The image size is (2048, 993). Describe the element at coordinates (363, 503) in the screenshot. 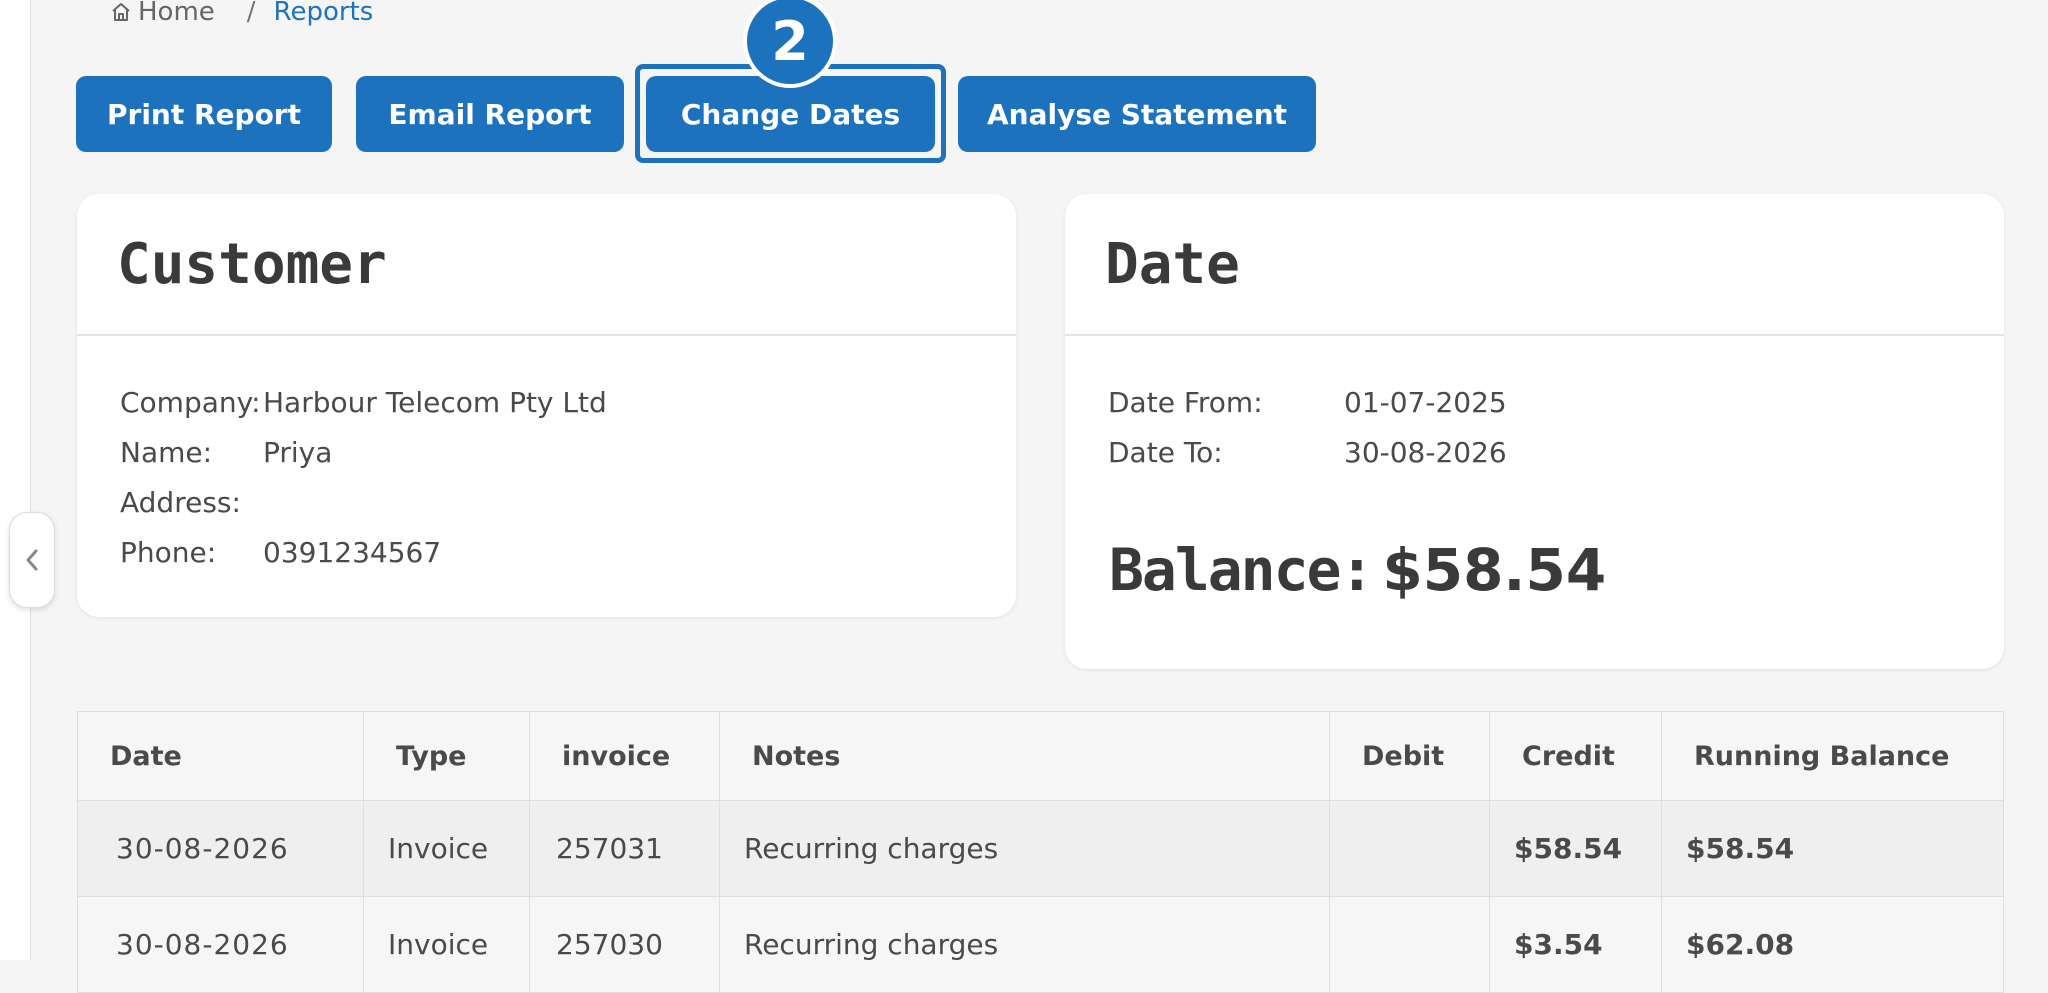

I see `address-row: Address:` at that location.